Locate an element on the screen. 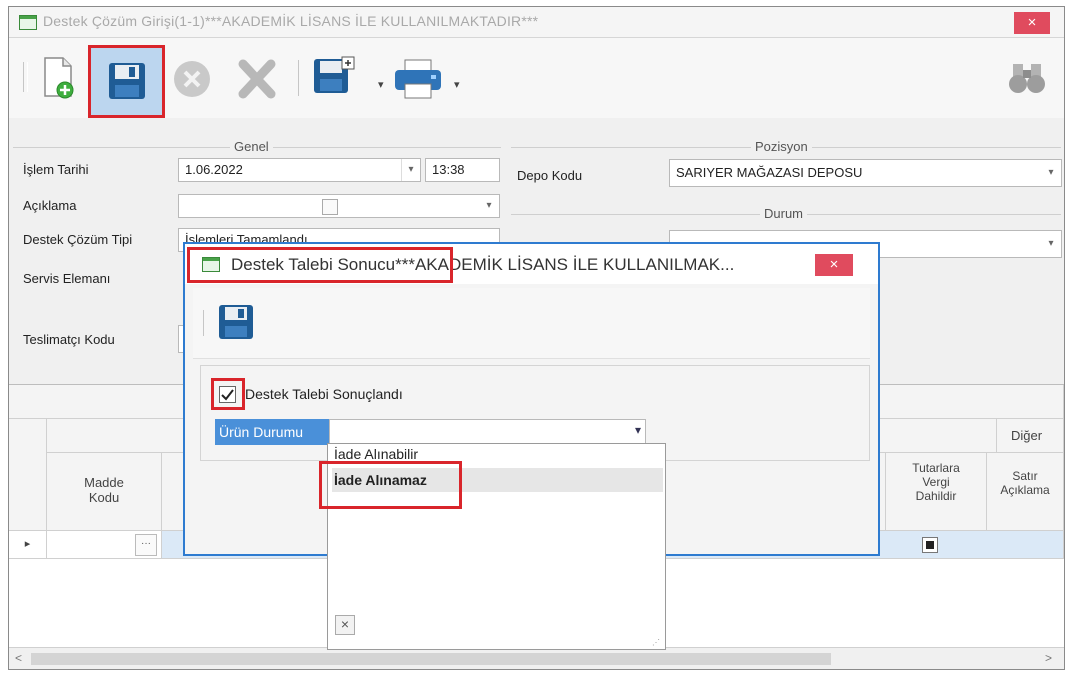 This screenshot has width=1071, height=676. toolbar: ▾ ▾ is located at coordinates (536, 78).